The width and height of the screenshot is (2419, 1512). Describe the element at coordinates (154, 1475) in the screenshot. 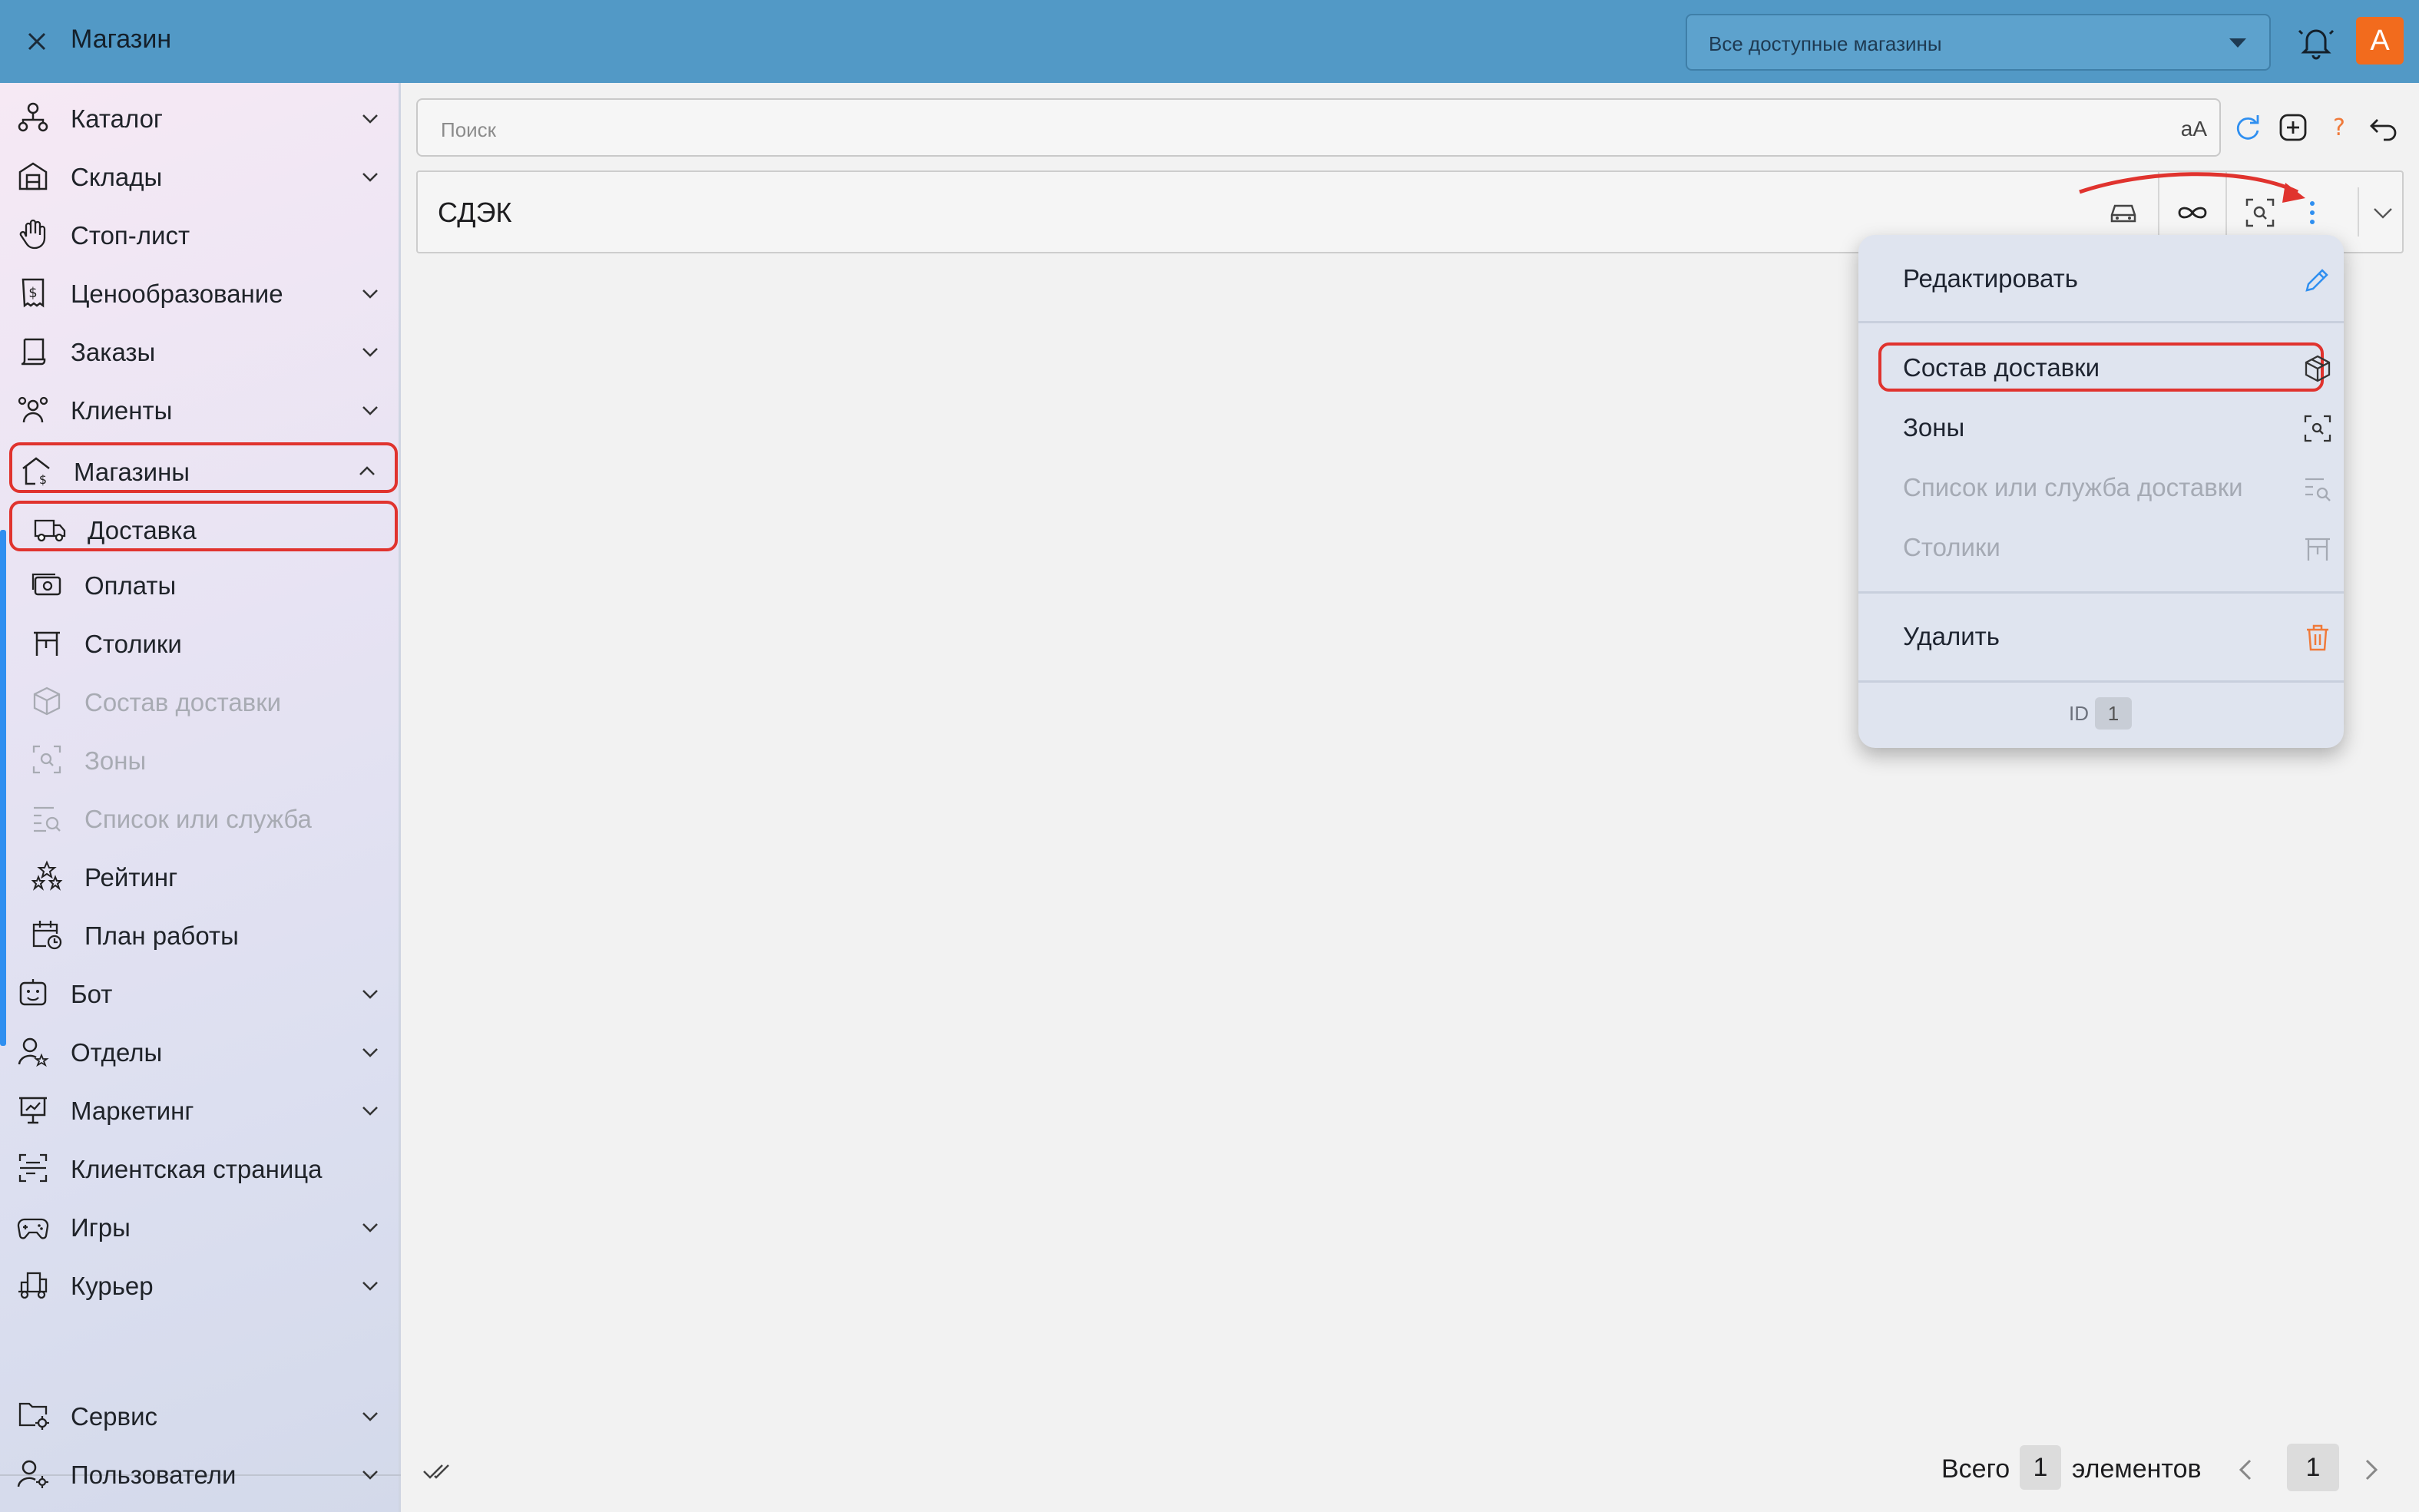

I see `sidebar-item-label: Пользователи` at that location.